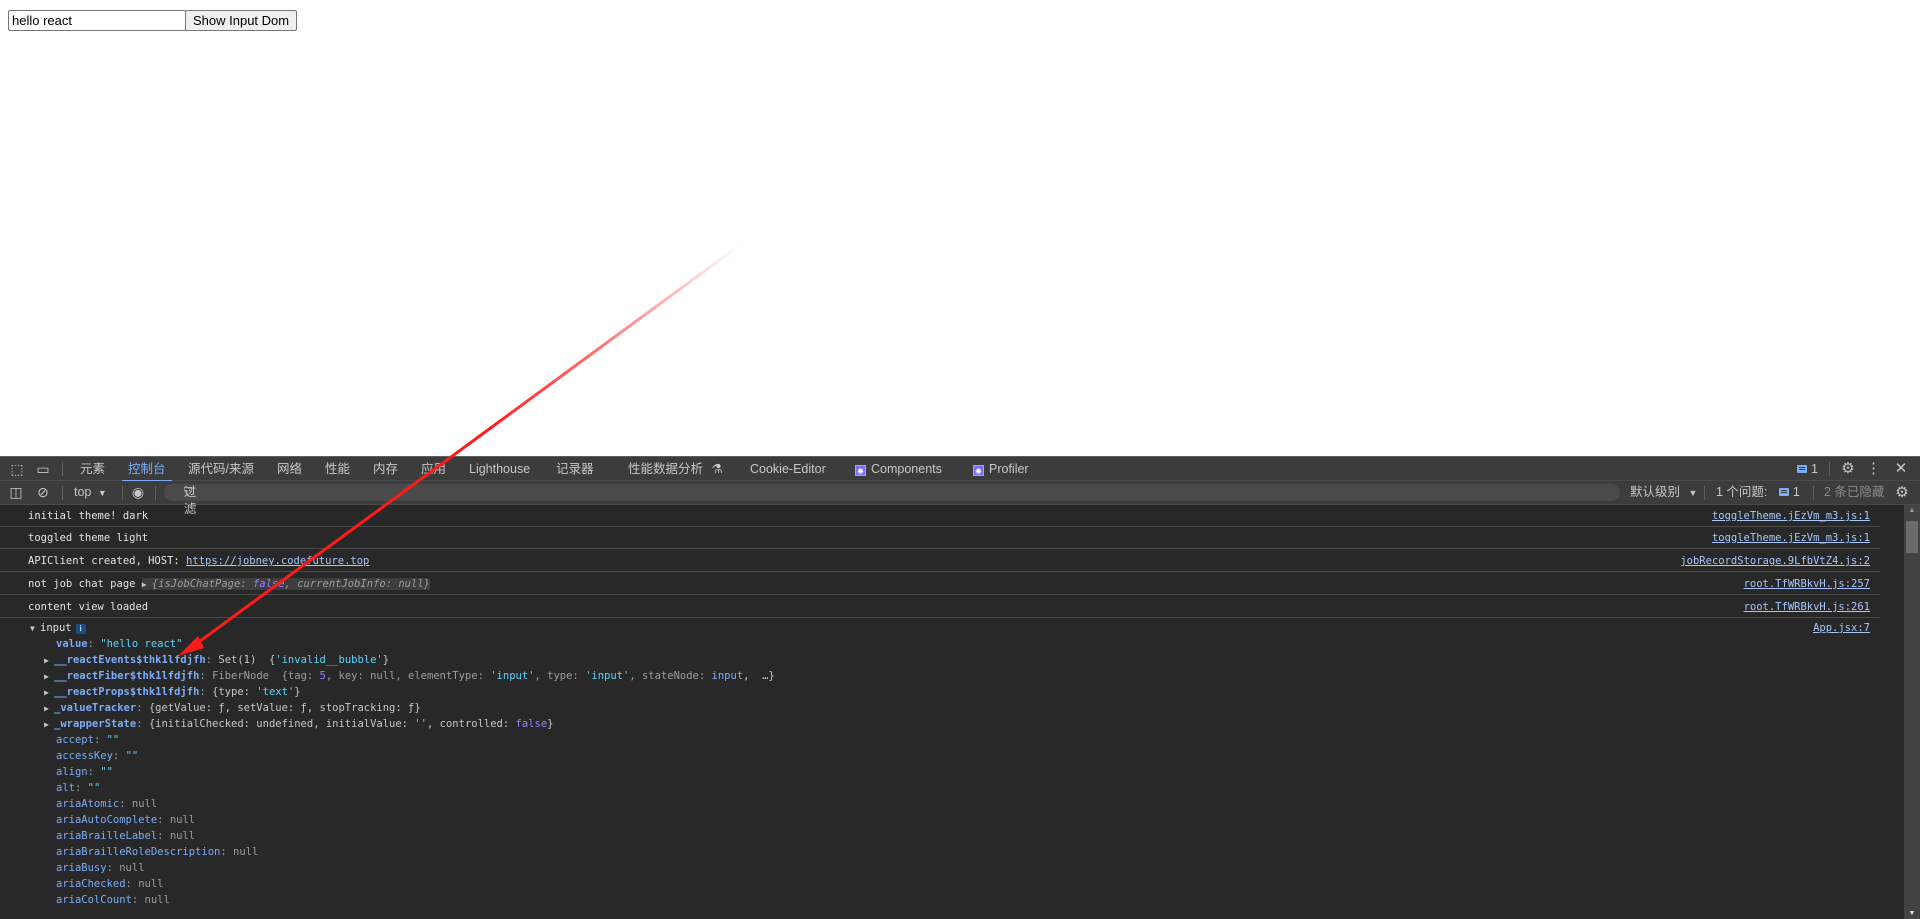 The image size is (1920, 919). Describe the element at coordinates (157, 900) in the screenshot. I see `property-value: null` at that location.